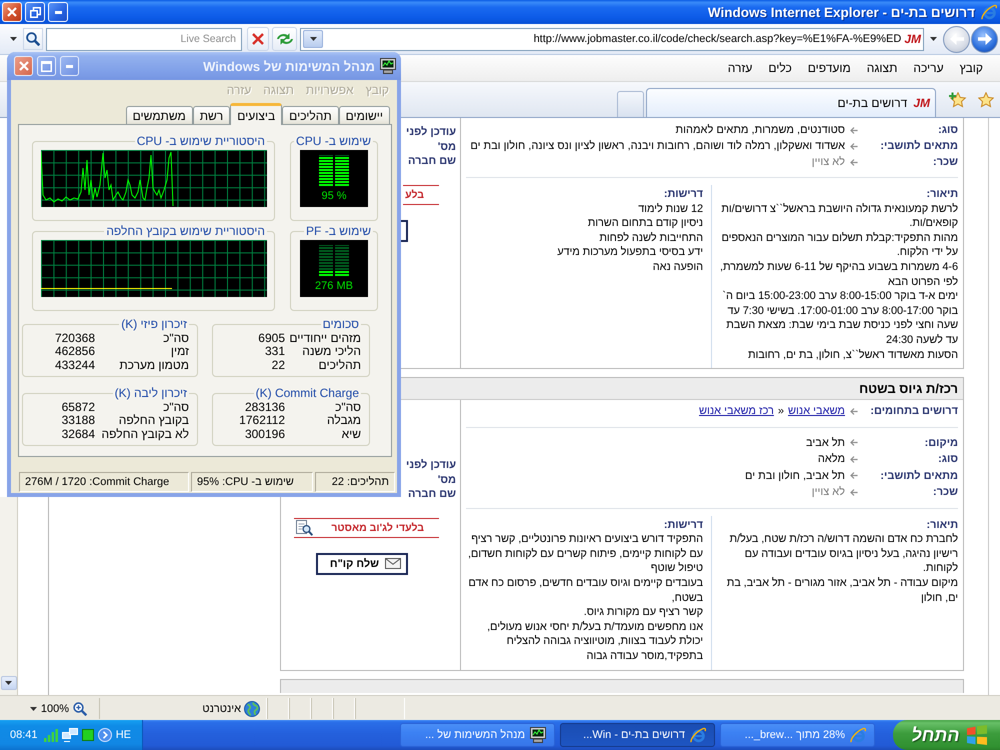  I want to click on stat-value: 33188, so click(77, 421).